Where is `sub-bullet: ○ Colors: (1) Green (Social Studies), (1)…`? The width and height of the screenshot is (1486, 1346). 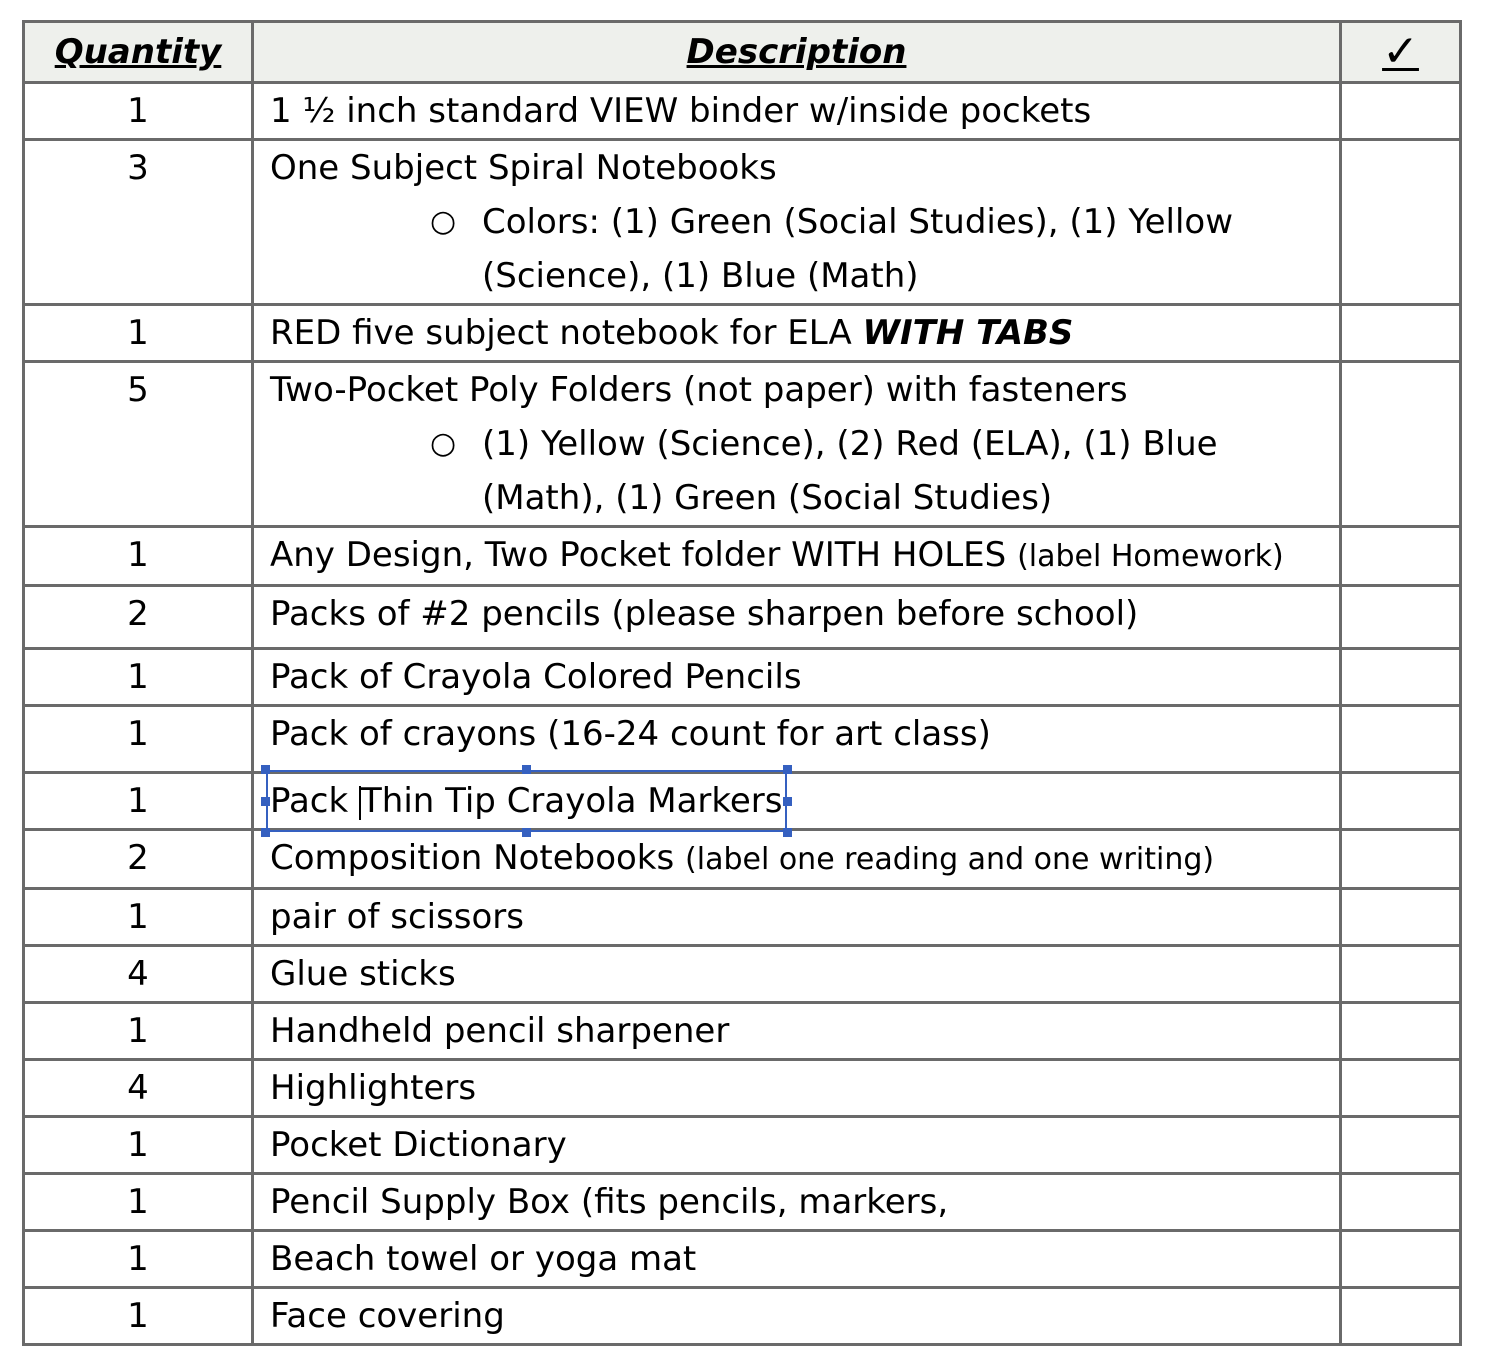
sub-bullet: ○ Colors: (1) Green (Social Studies), (1)… is located at coordinates (804, 249).